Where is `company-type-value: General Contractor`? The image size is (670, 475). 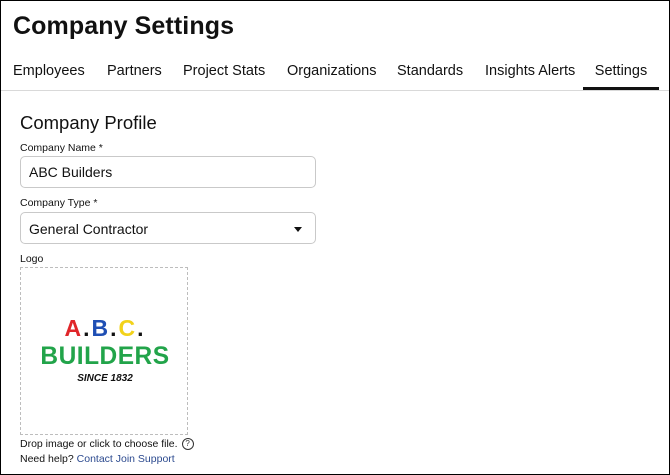 company-type-value: General Contractor is located at coordinates (89, 229).